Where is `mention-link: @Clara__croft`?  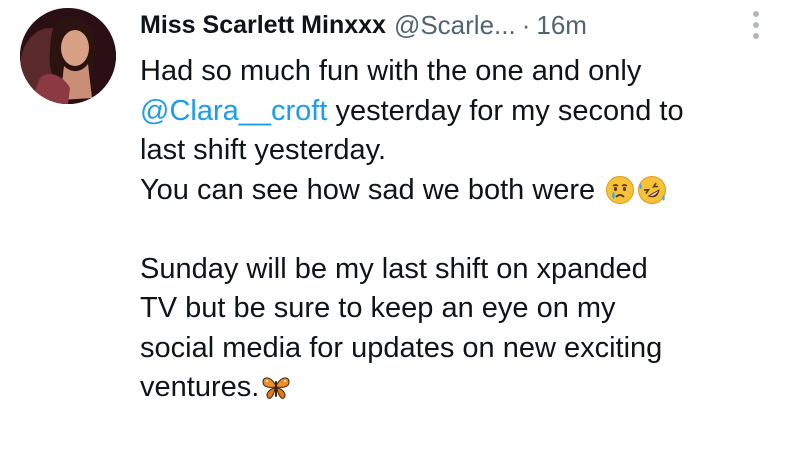
mention-link: @Clara__croft is located at coordinates (233, 111).